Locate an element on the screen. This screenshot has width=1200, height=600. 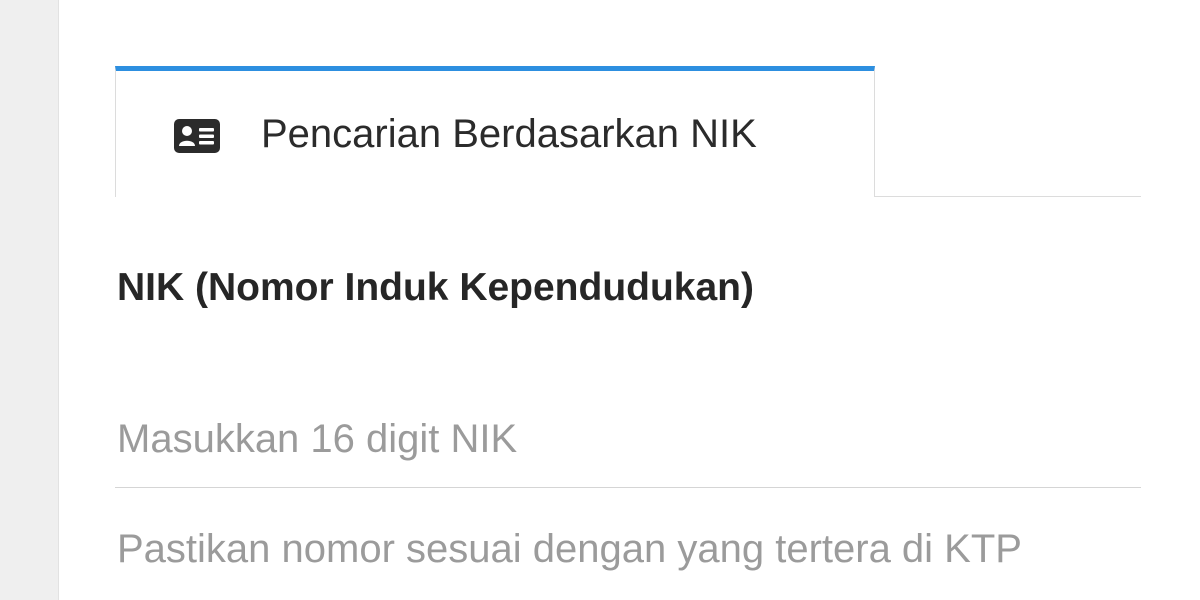
id-card-icon is located at coordinates (197, 136).